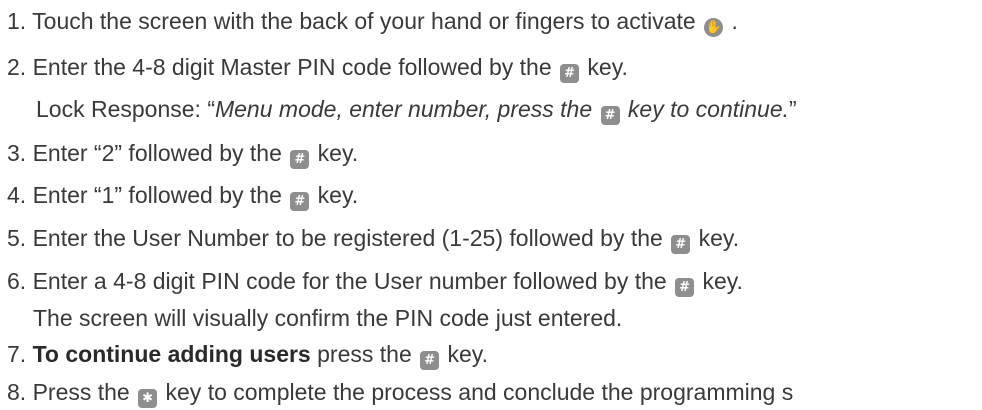 This screenshot has width=982, height=410. What do you see at coordinates (148, 398) in the screenshot?
I see `star-key-icon: ✱` at bounding box center [148, 398].